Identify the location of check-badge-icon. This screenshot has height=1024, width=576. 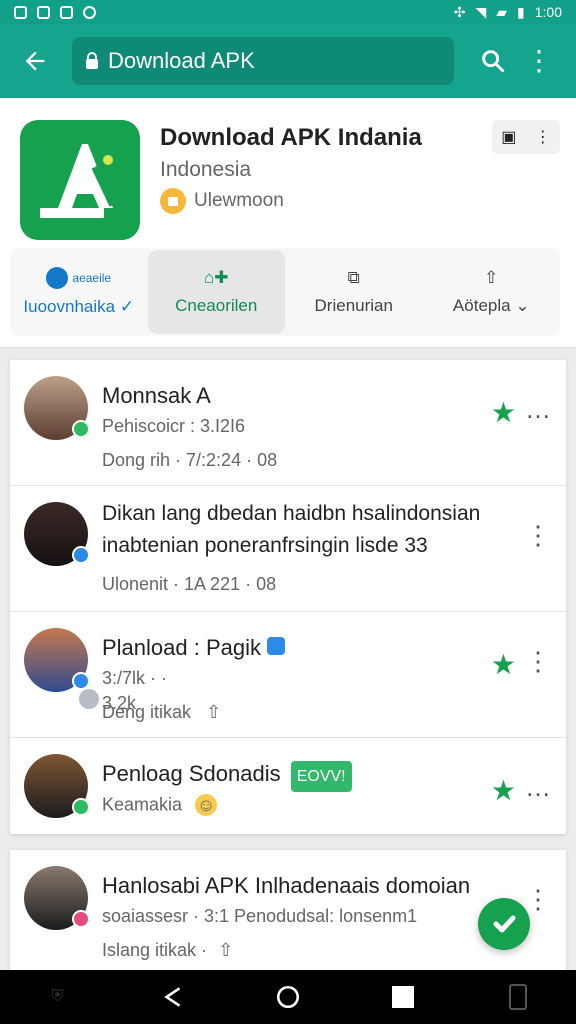
(276, 646).